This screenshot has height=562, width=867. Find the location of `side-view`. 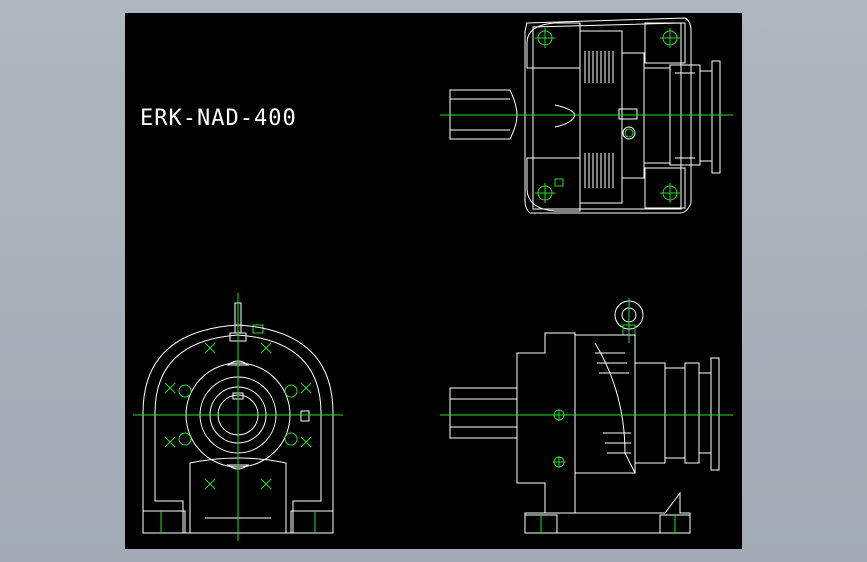

side-view is located at coordinates (586, 416).